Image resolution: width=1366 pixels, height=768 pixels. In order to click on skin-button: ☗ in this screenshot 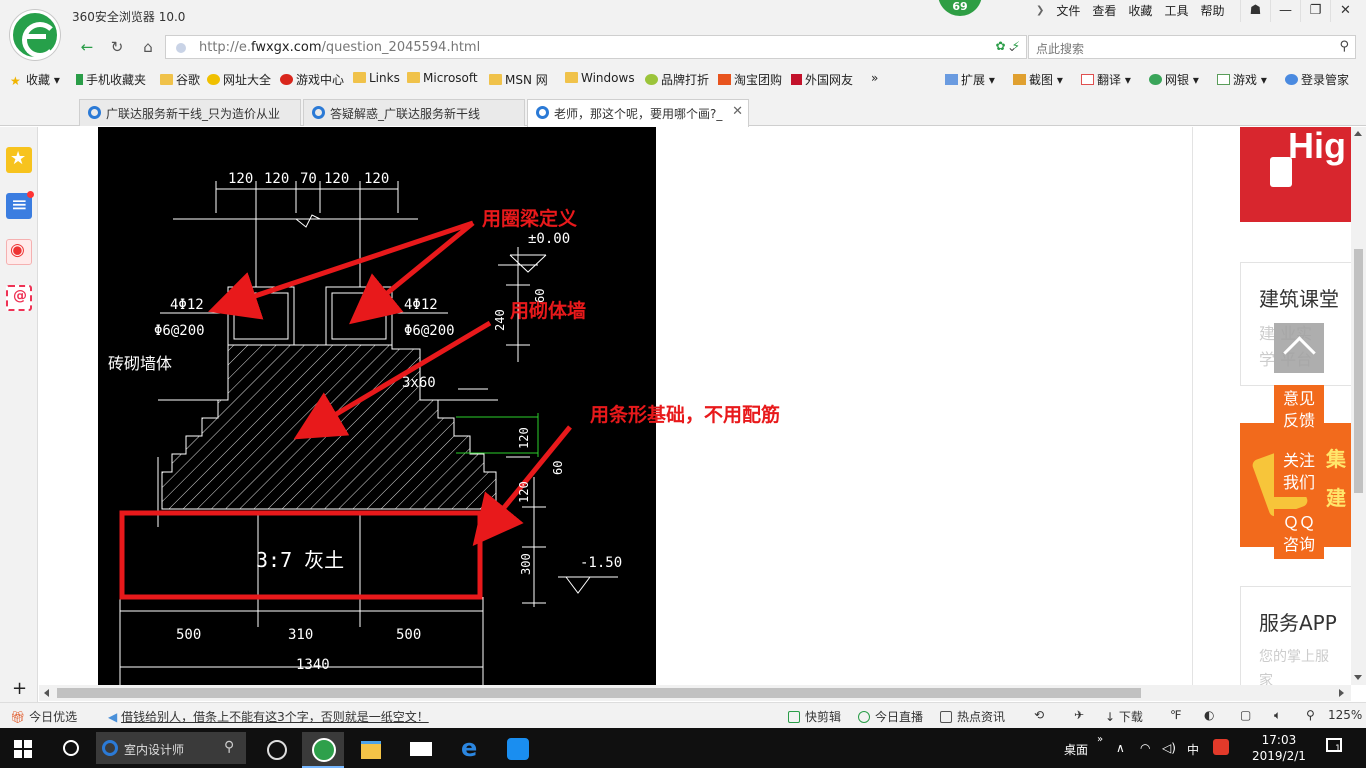, I will do `click(1255, 11)`.